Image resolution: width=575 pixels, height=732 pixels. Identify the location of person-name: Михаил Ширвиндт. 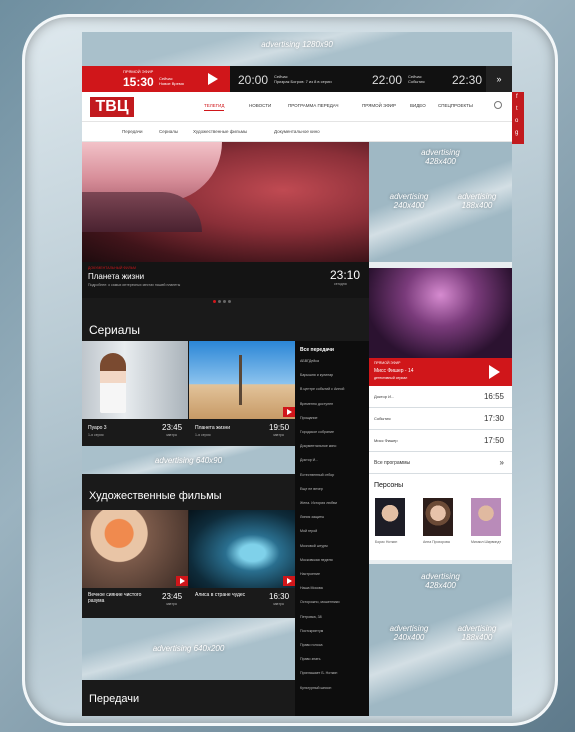
(486, 542).